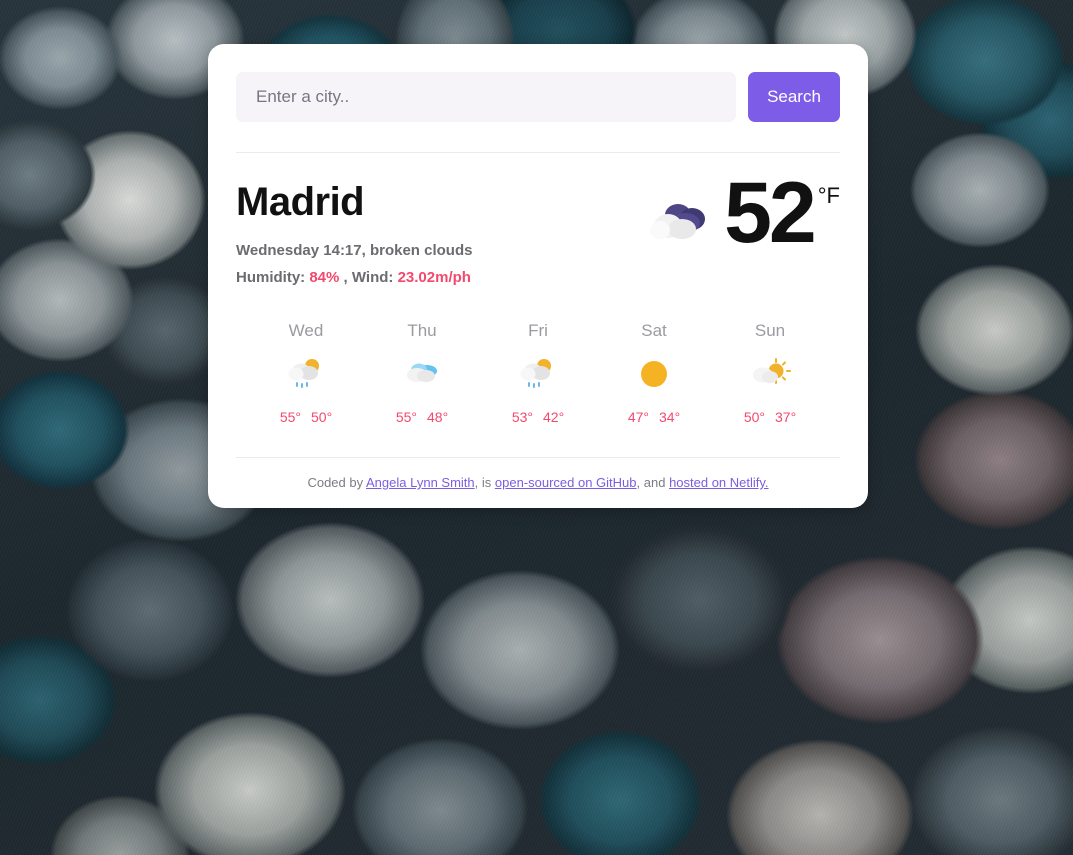  Describe the element at coordinates (794, 97) in the screenshot. I see `search-button: Search` at that location.